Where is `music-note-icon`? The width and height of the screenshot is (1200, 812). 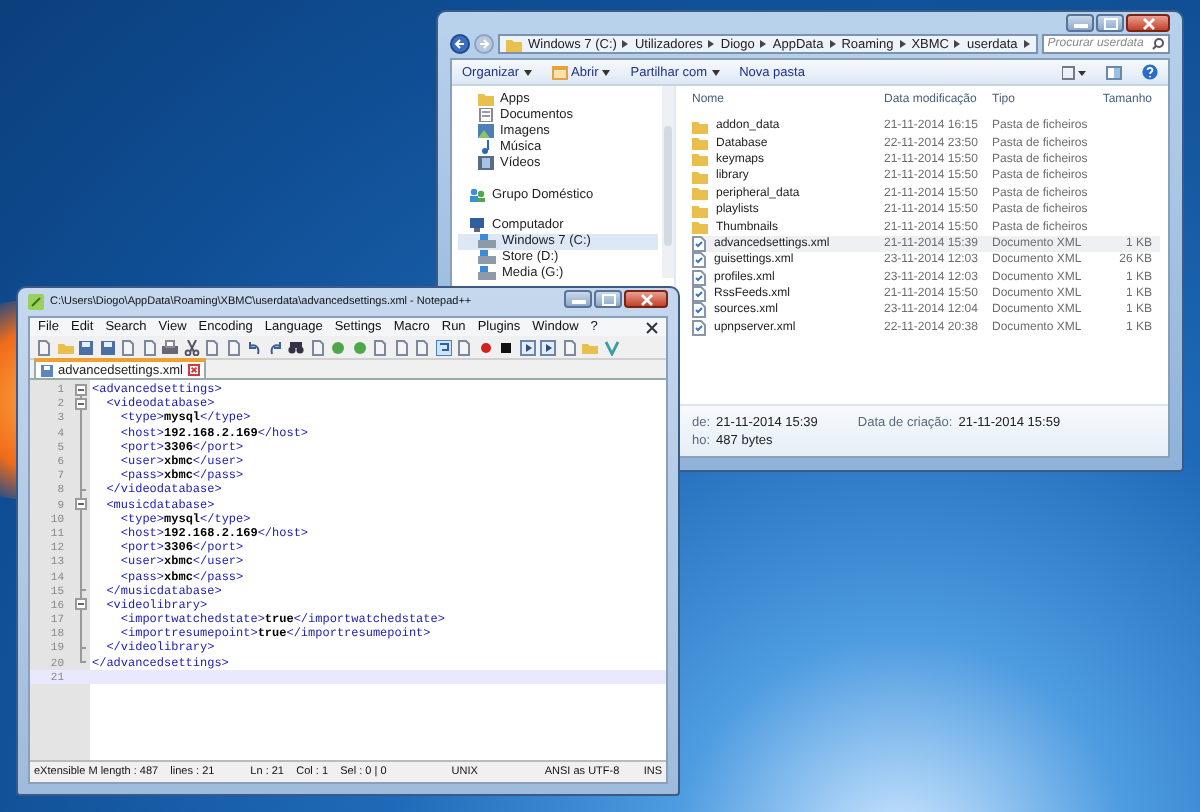
music-note-icon is located at coordinates (486, 146).